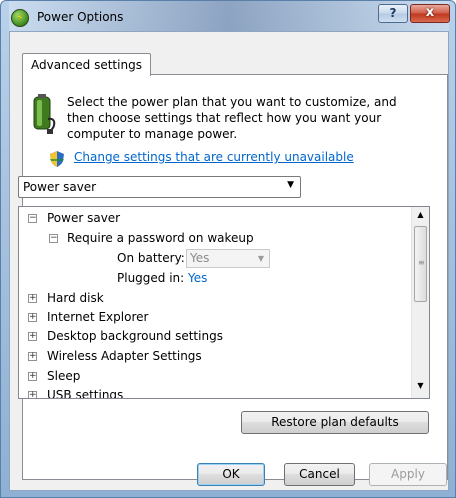  Describe the element at coordinates (135, 336) in the screenshot. I see `tree-item-label: Desktop background settings` at that location.